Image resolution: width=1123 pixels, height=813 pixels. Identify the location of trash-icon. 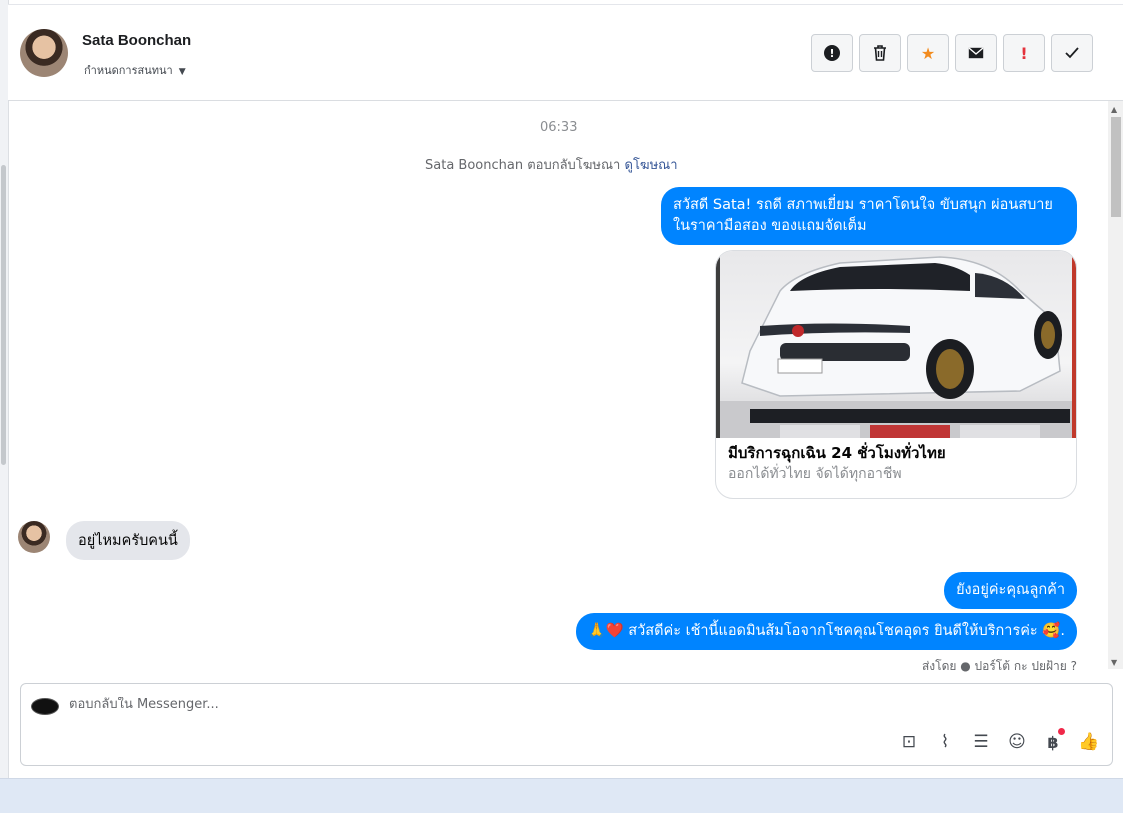
(880, 53).